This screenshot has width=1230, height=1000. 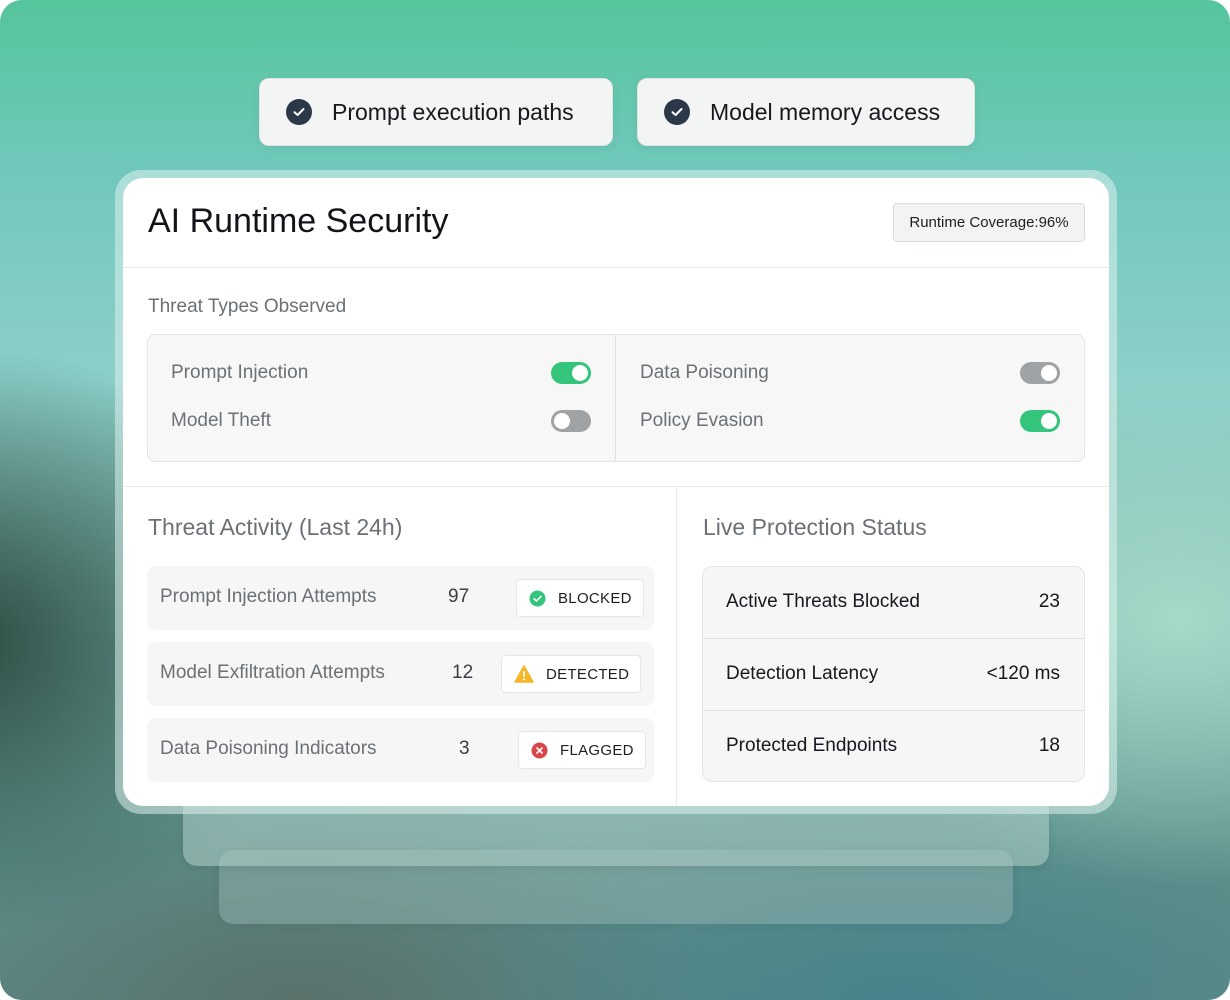 I want to click on activity-name: Model Exfiltration Attempts, so click(x=272, y=672).